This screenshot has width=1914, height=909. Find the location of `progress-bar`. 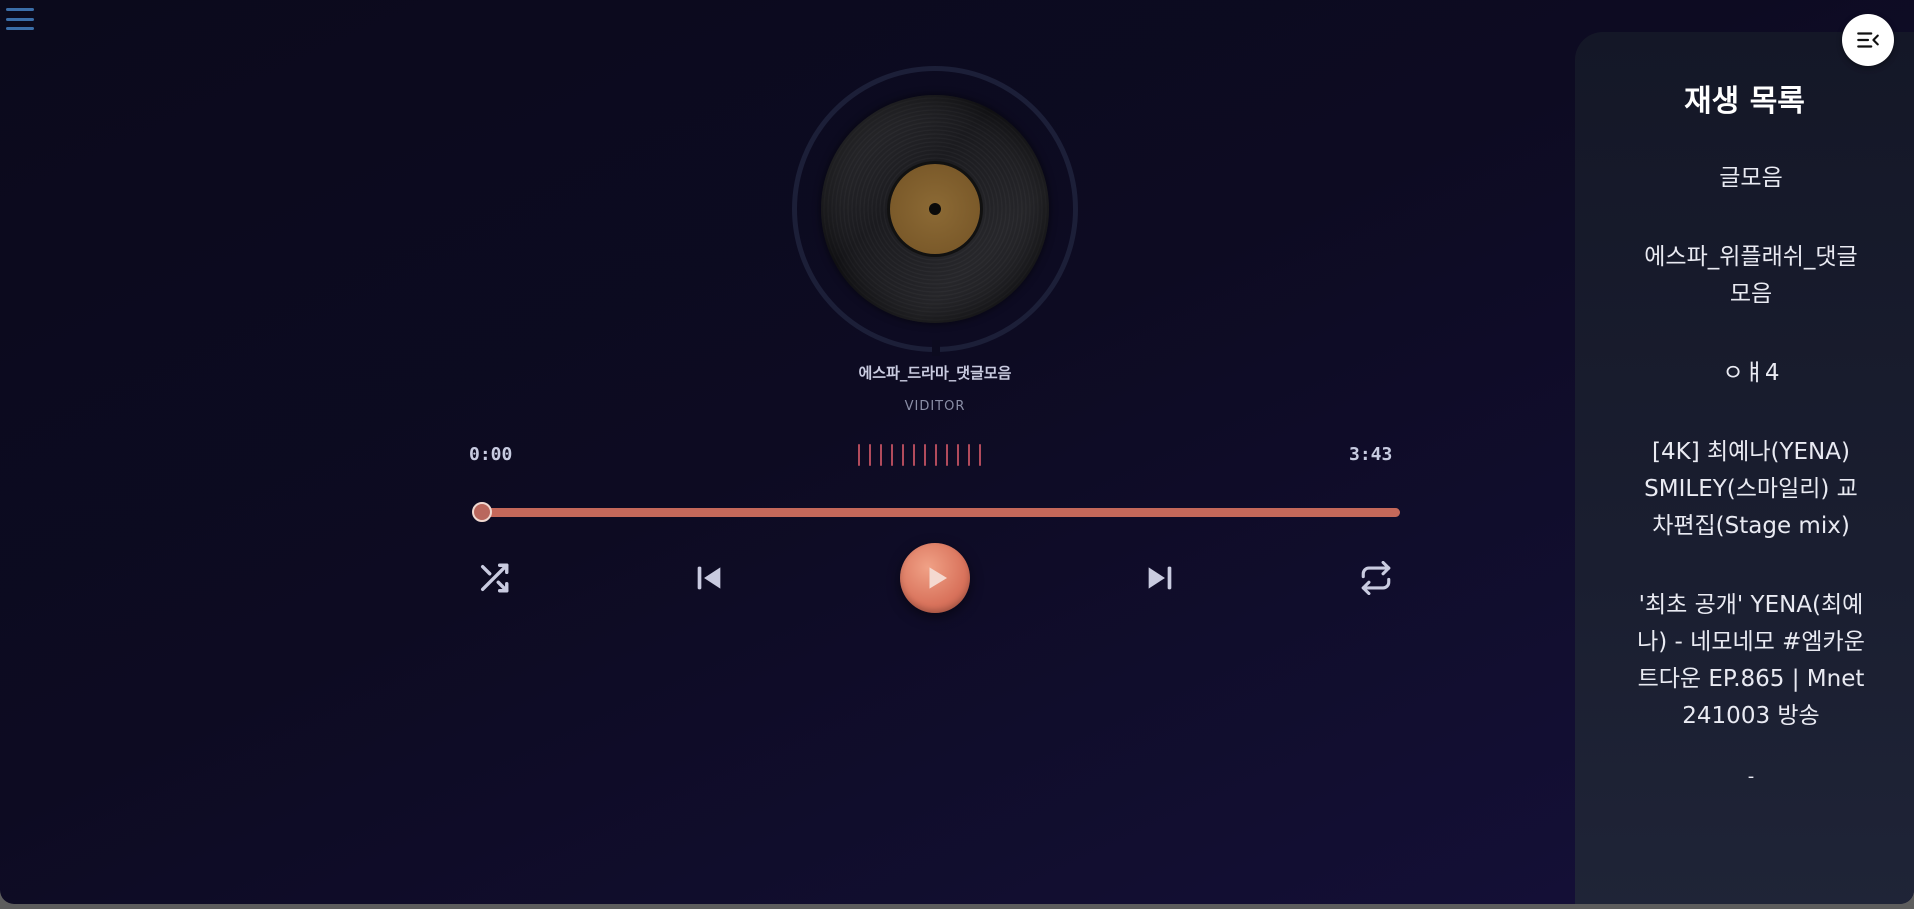

progress-bar is located at coordinates (936, 512).